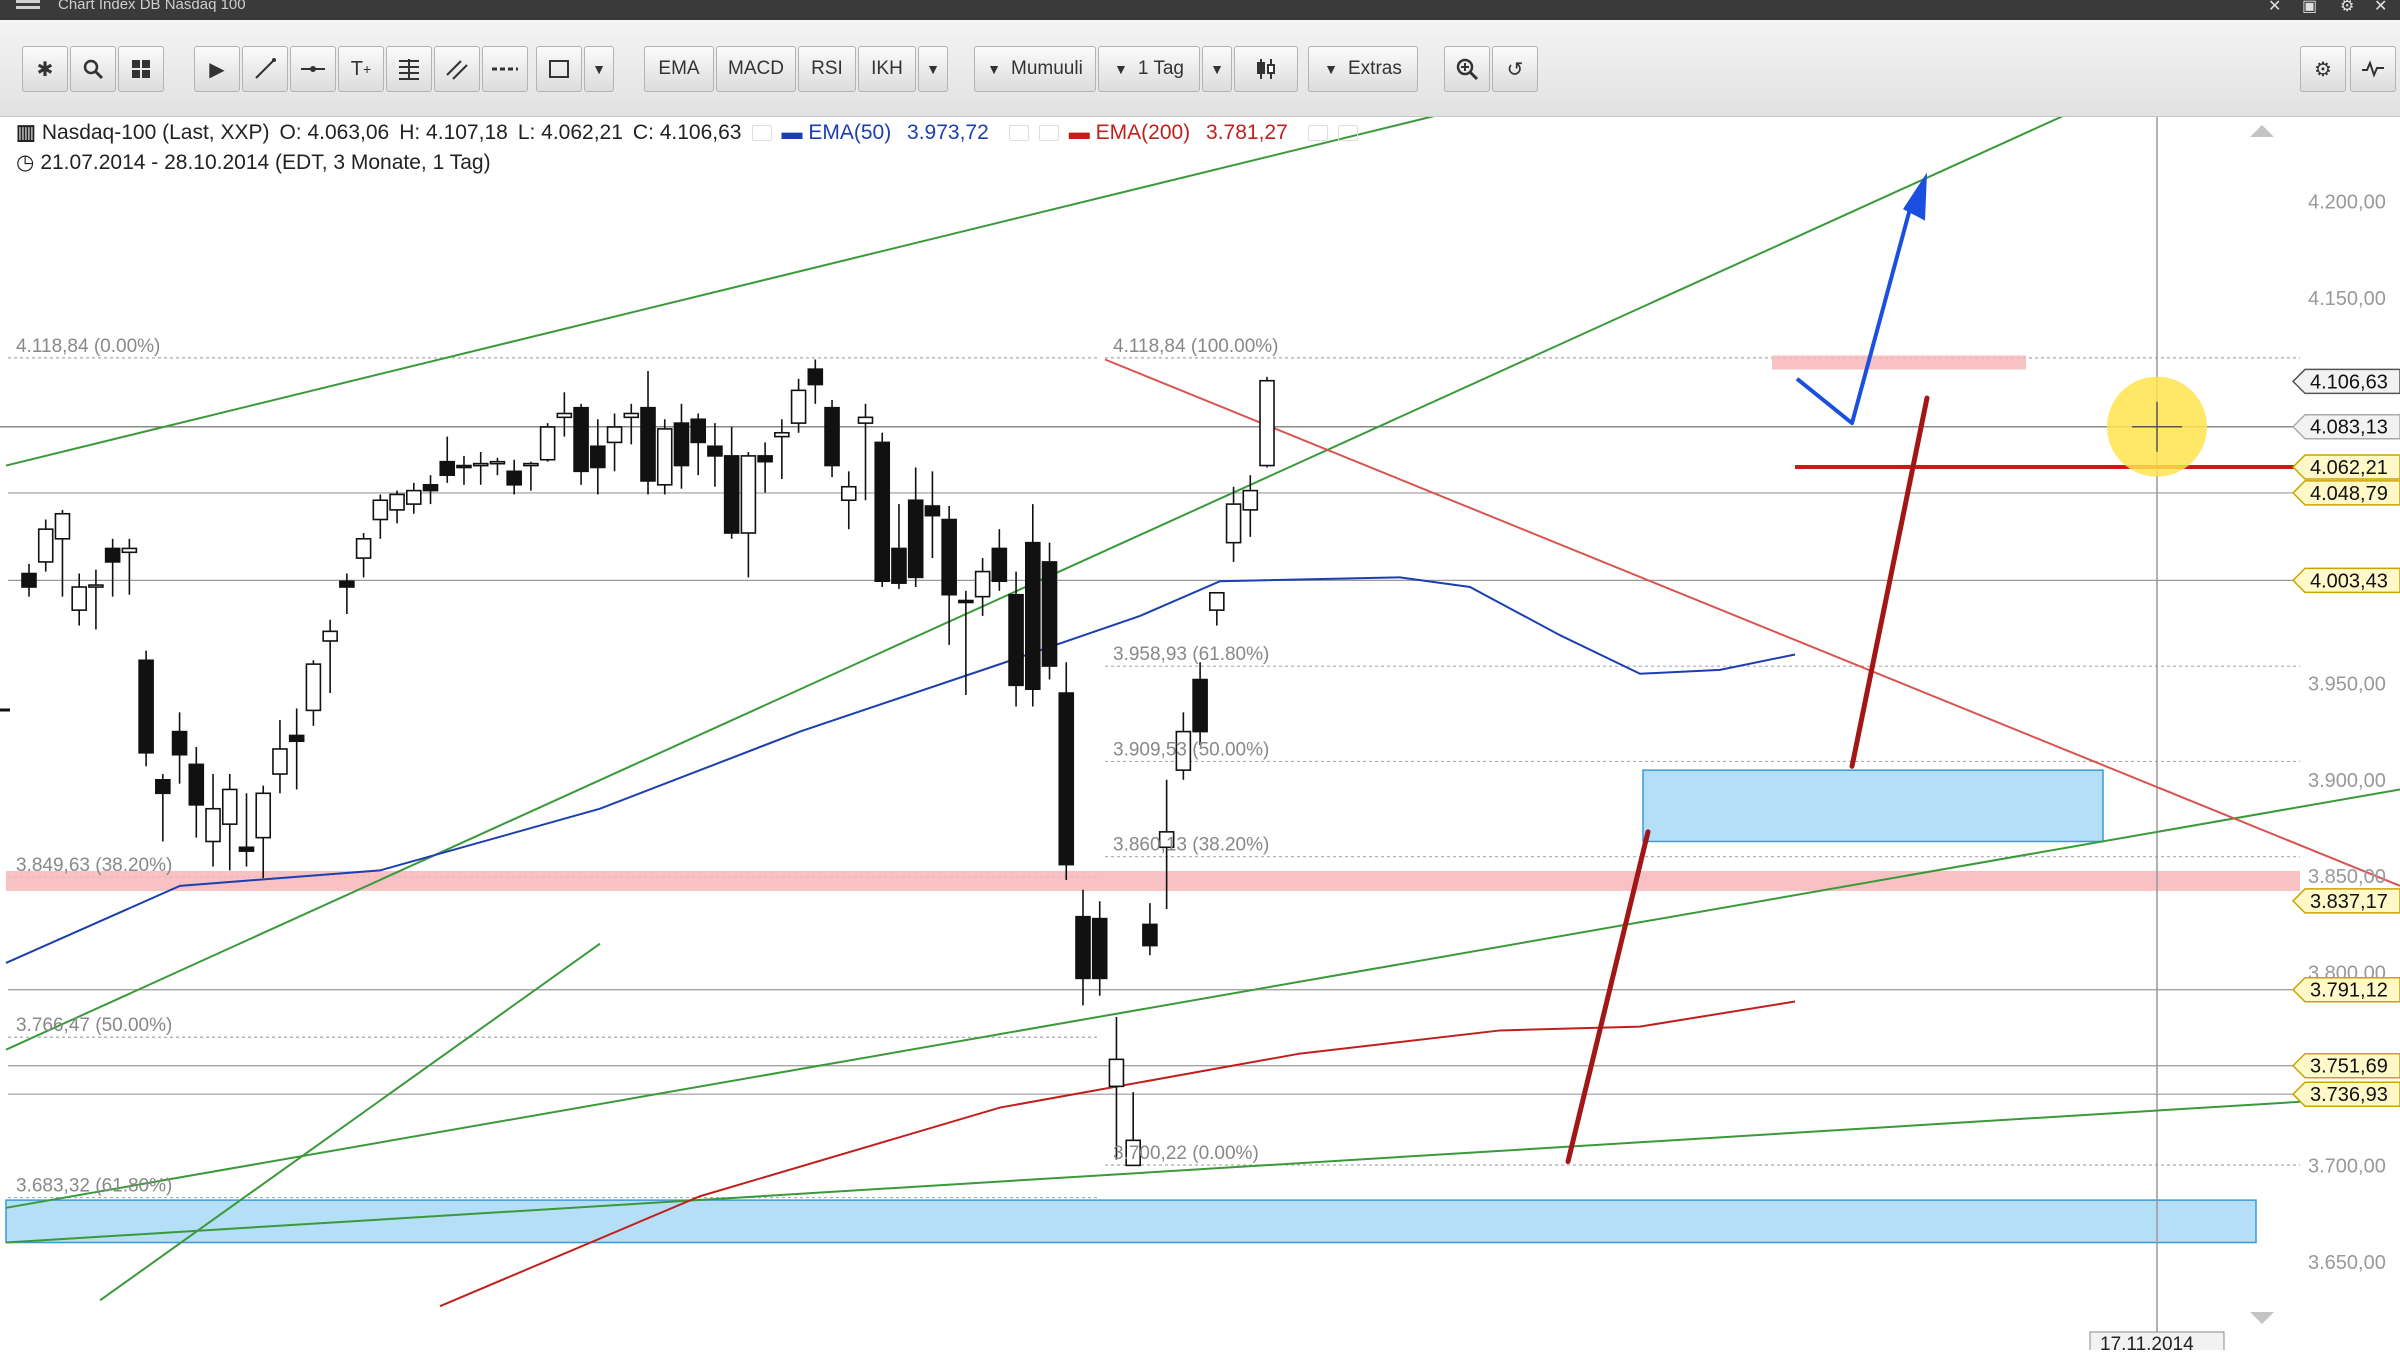 The height and width of the screenshot is (1355, 2400). What do you see at coordinates (1018, 133) in the screenshot?
I see `ema50-settings-icon` at bounding box center [1018, 133].